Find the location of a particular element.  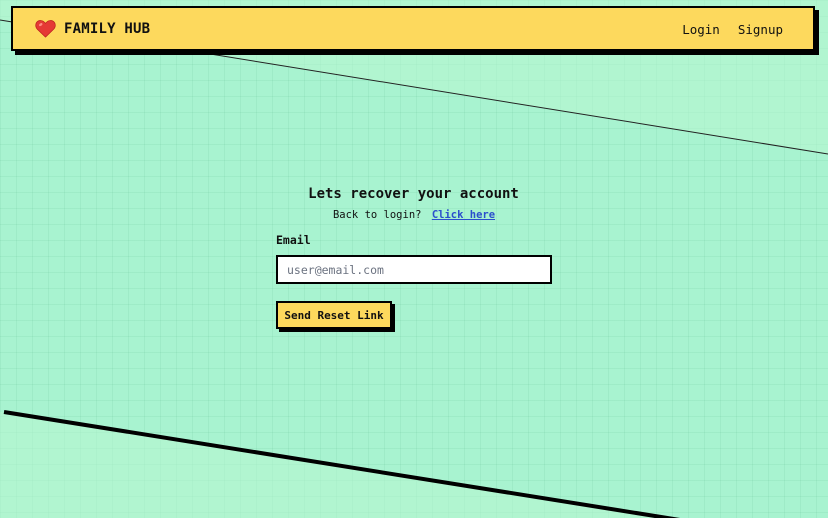

back-to-login-link: Click here is located at coordinates (463, 215).